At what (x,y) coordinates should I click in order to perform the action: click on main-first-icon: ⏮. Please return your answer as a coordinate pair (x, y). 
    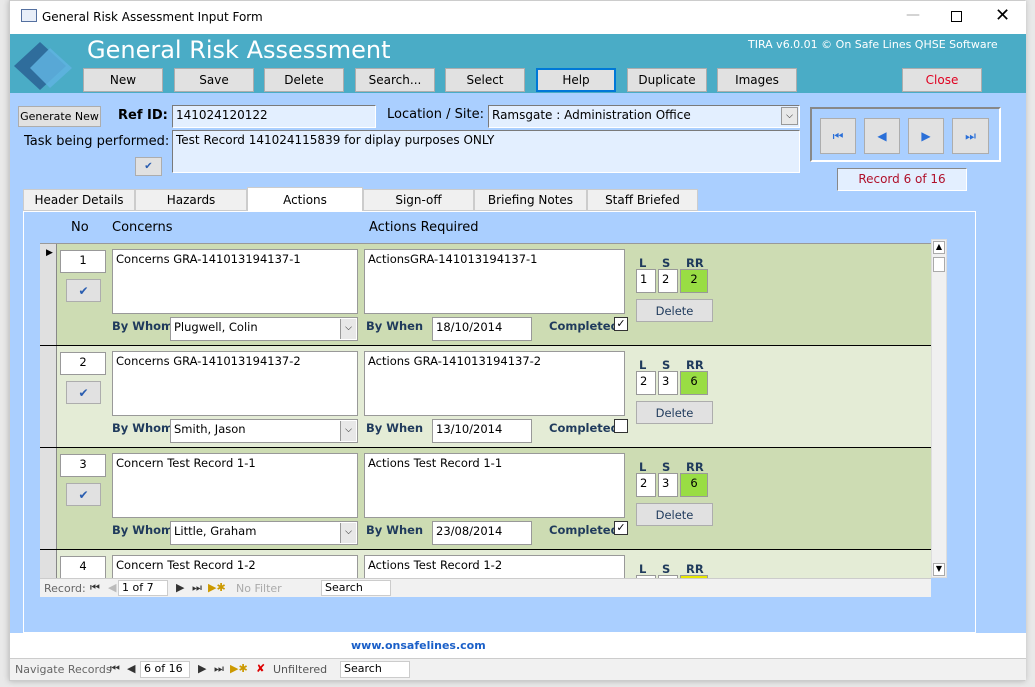
    Looking at the image, I should click on (115, 669).